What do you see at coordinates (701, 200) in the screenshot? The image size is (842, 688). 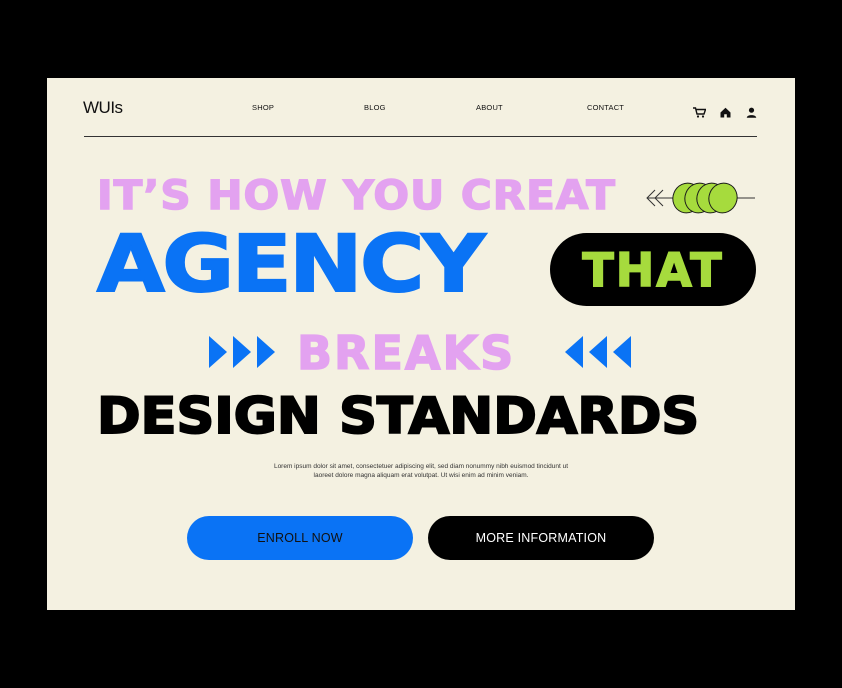 I see `leaf-arrow-icon` at bounding box center [701, 200].